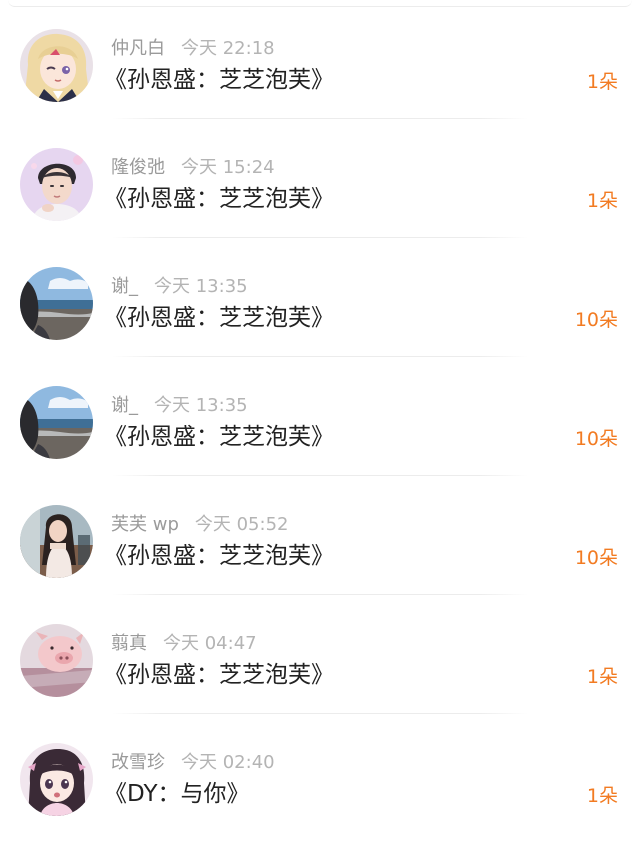 The image size is (640, 846). Describe the element at coordinates (210, 643) in the screenshot. I see `timestamp: 今天 04:47` at that location.